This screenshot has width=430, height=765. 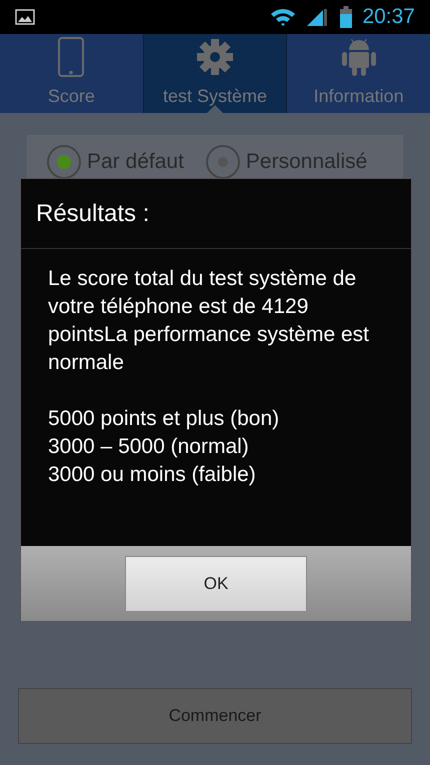 I want to click on signal-icon, so click(x=317, y=17).